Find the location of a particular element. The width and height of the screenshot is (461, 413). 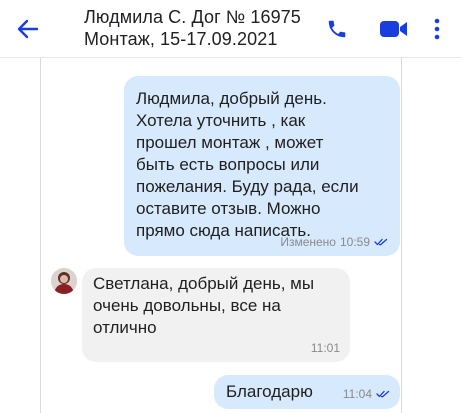

message-time: 11:04 is located at coordinates (357, 394).